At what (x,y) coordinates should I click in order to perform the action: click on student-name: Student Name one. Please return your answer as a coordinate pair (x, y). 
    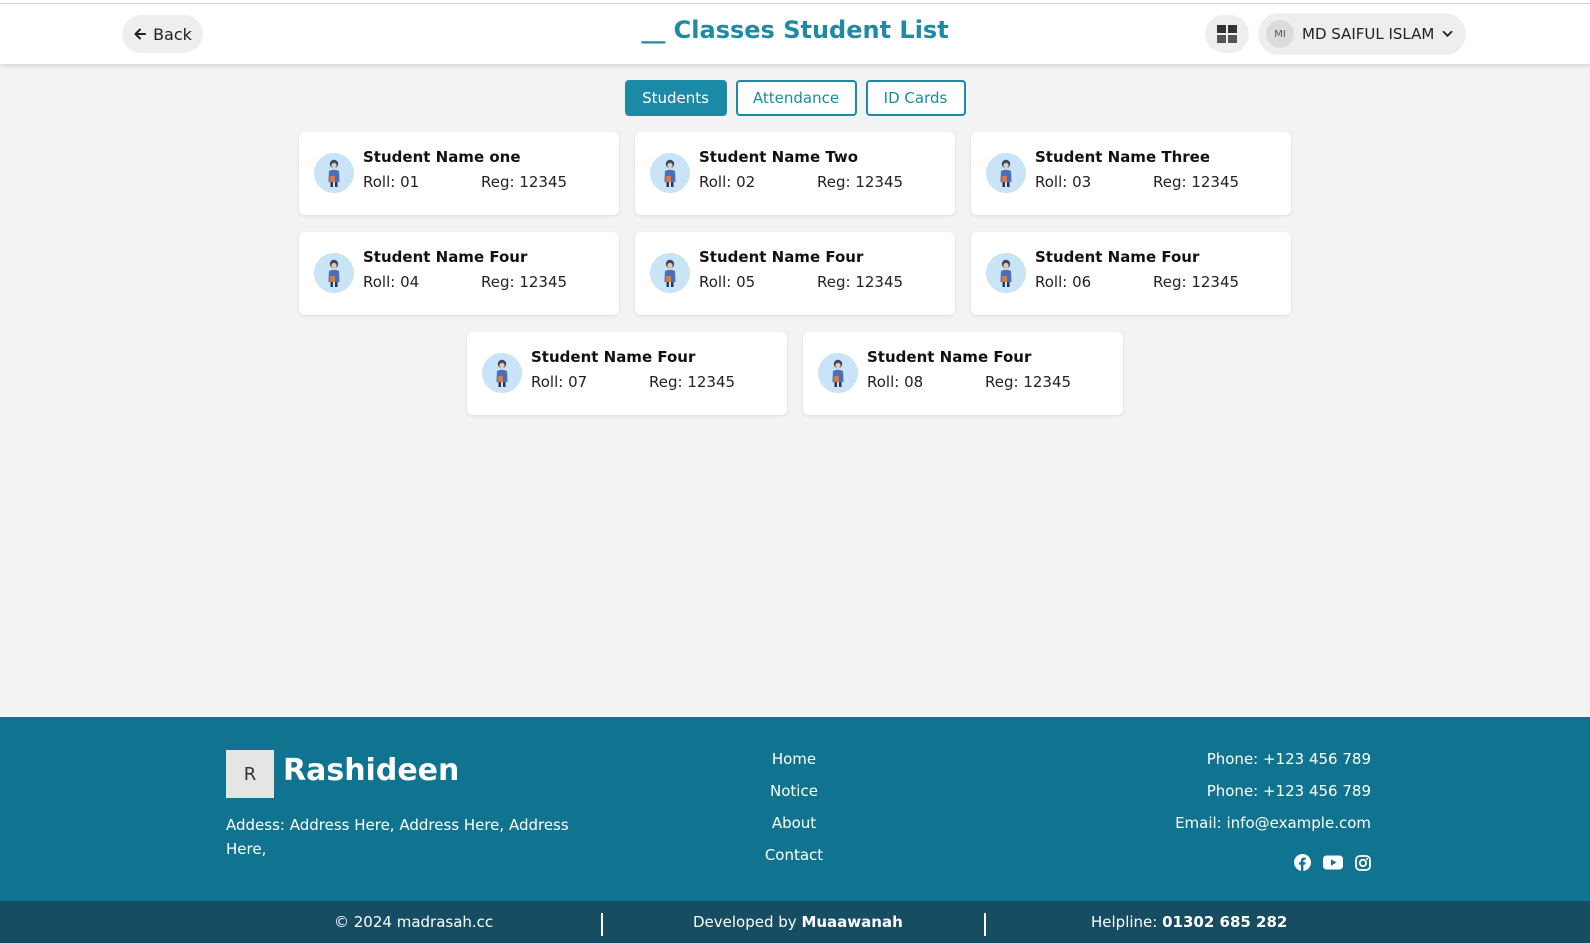
    Looking at the image, I should click on (442, 157).